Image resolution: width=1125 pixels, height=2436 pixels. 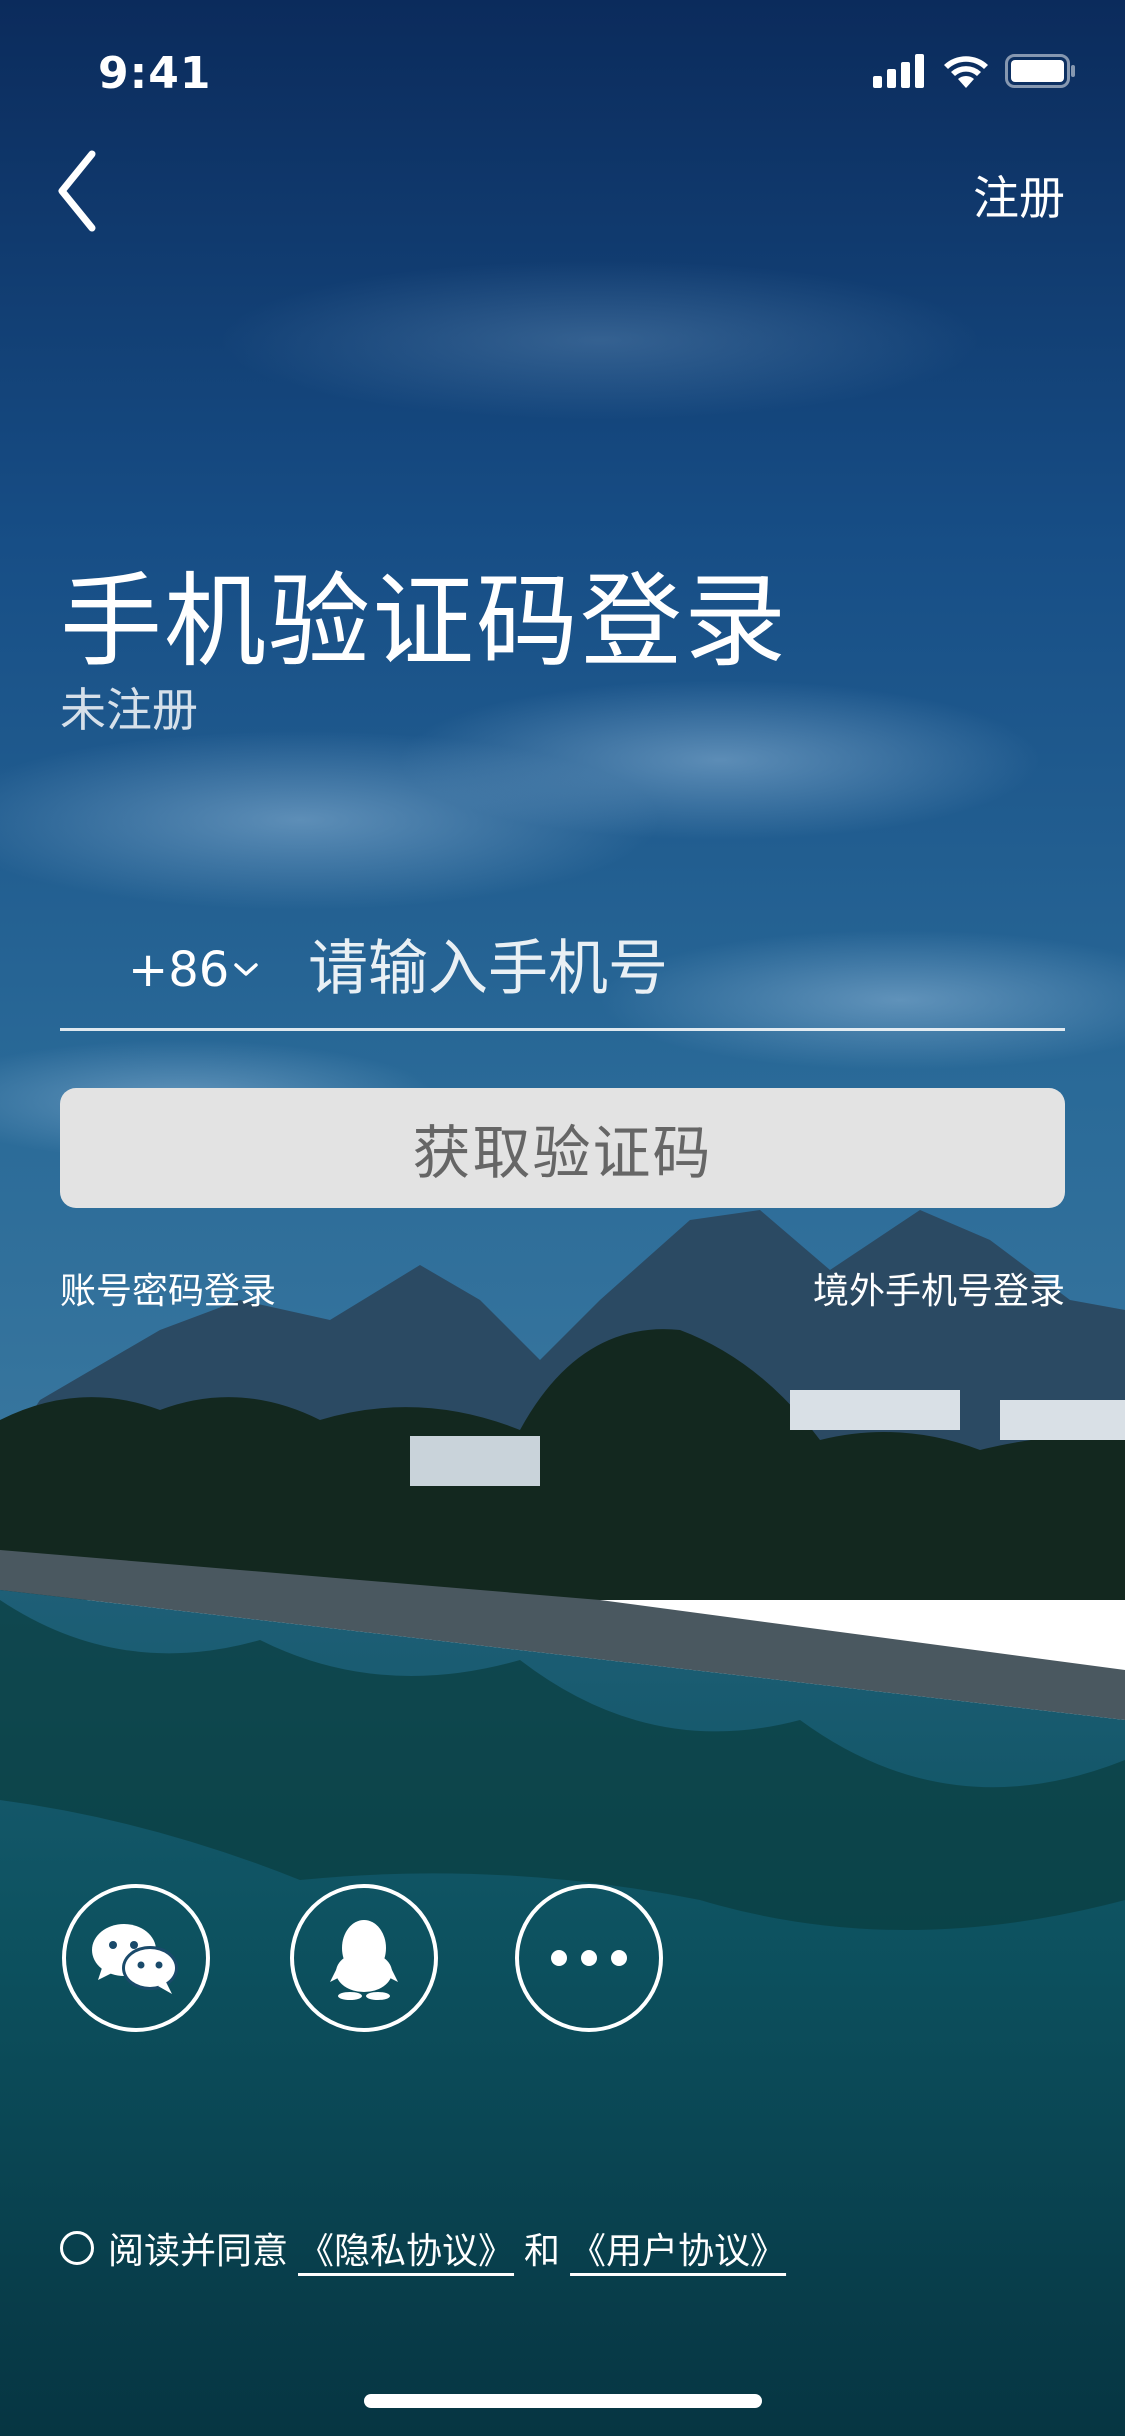 I want to click on register-link: 注册, so click(x=1019, y=195).